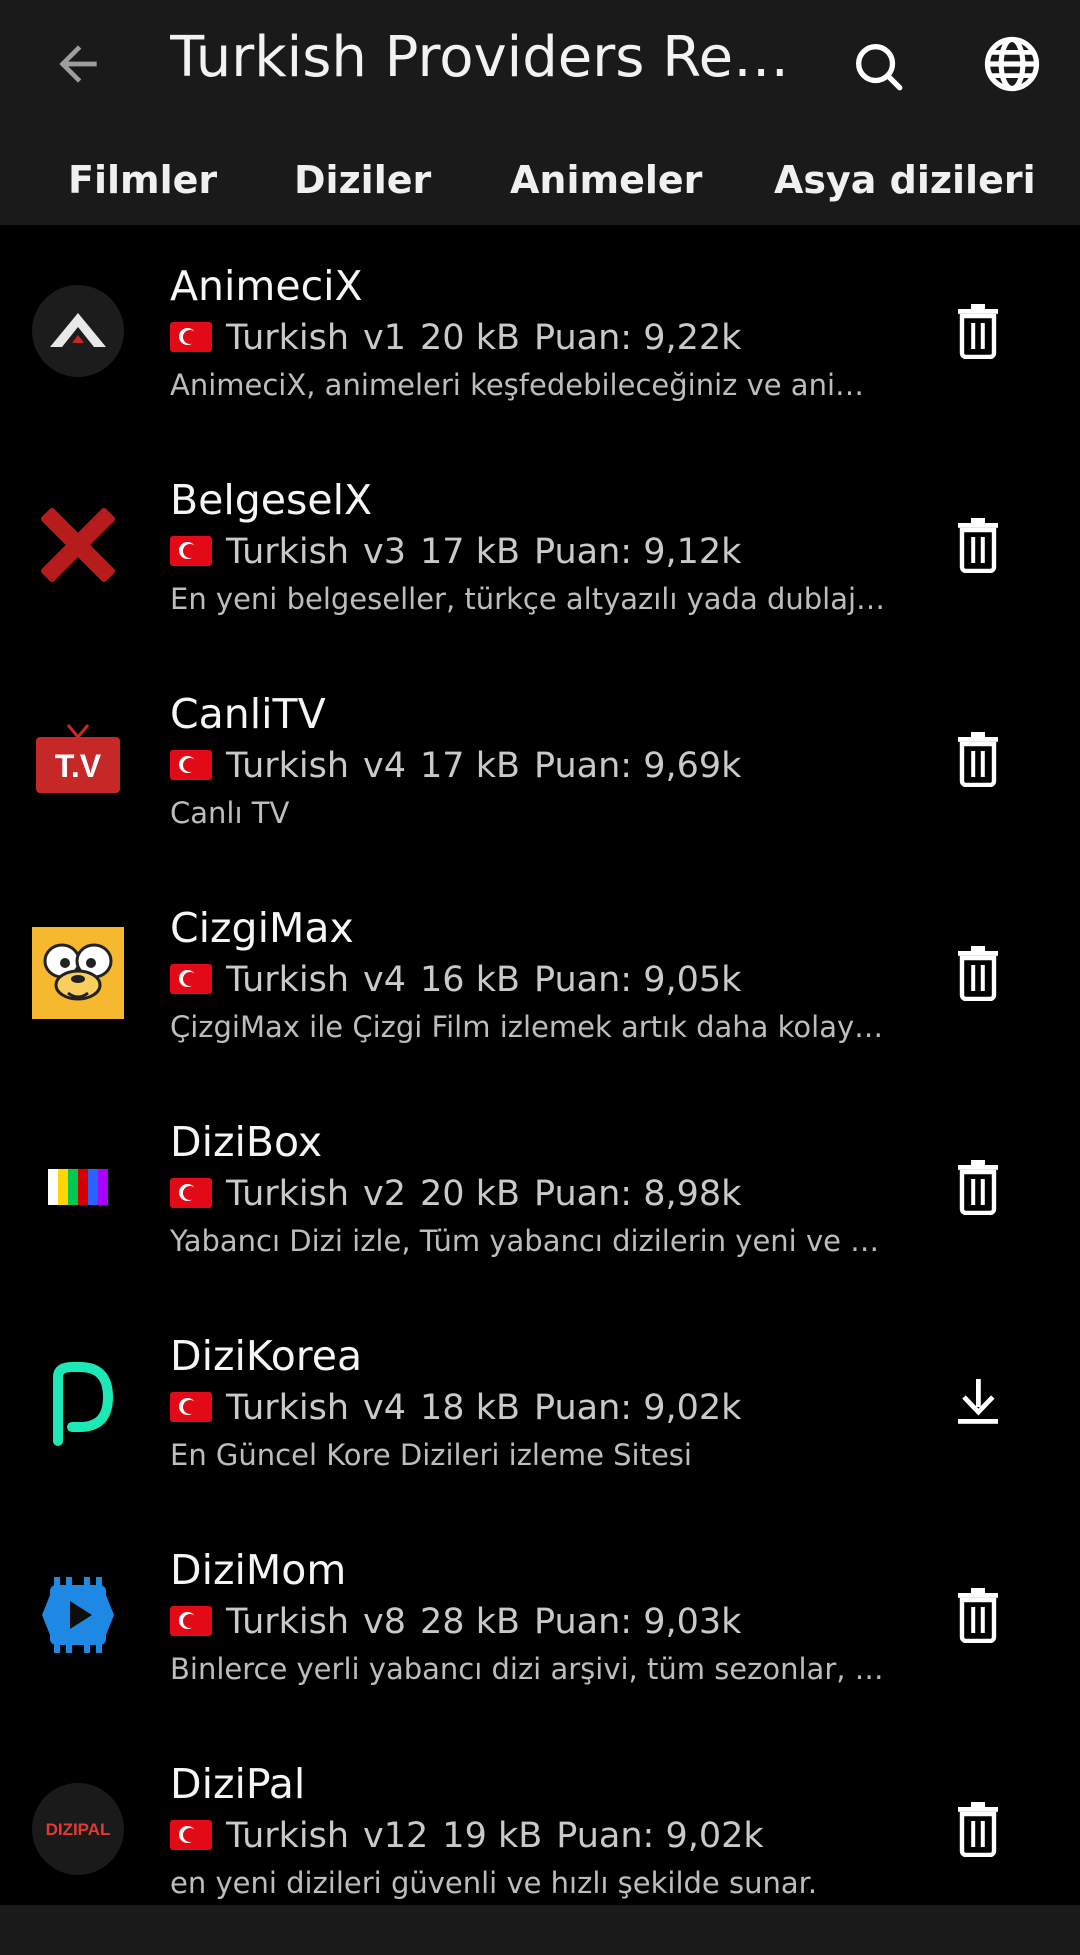 Image resolution: width=1080 pixels, height=1955 pixels. I want to click on globe-icon, so click(1012, 64).